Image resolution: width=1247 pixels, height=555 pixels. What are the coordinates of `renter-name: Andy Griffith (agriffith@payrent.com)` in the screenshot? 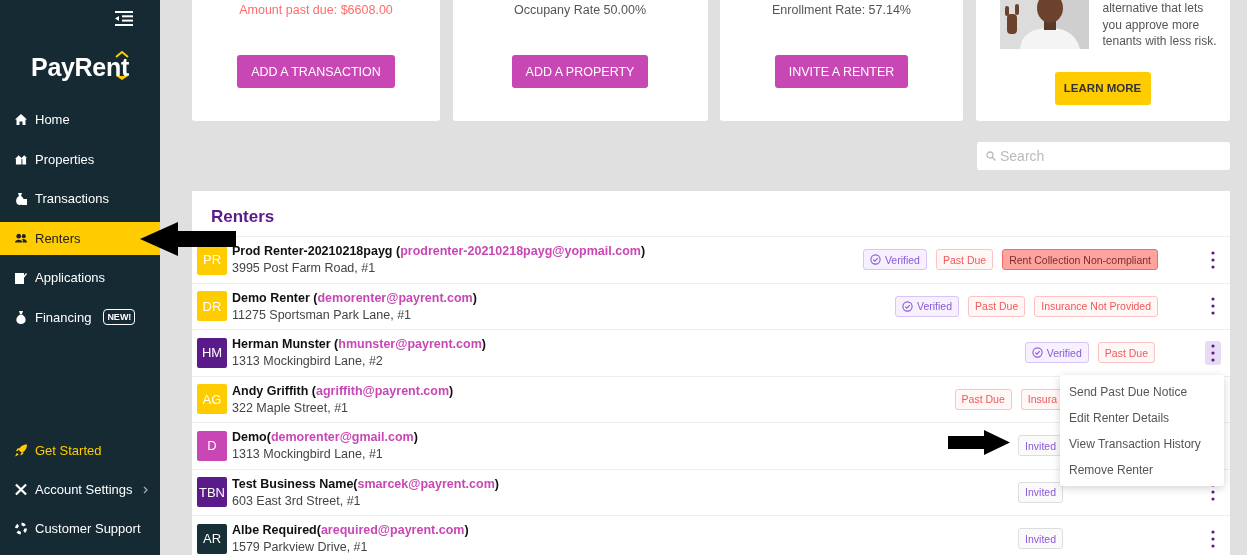 It's located at (343, 390).